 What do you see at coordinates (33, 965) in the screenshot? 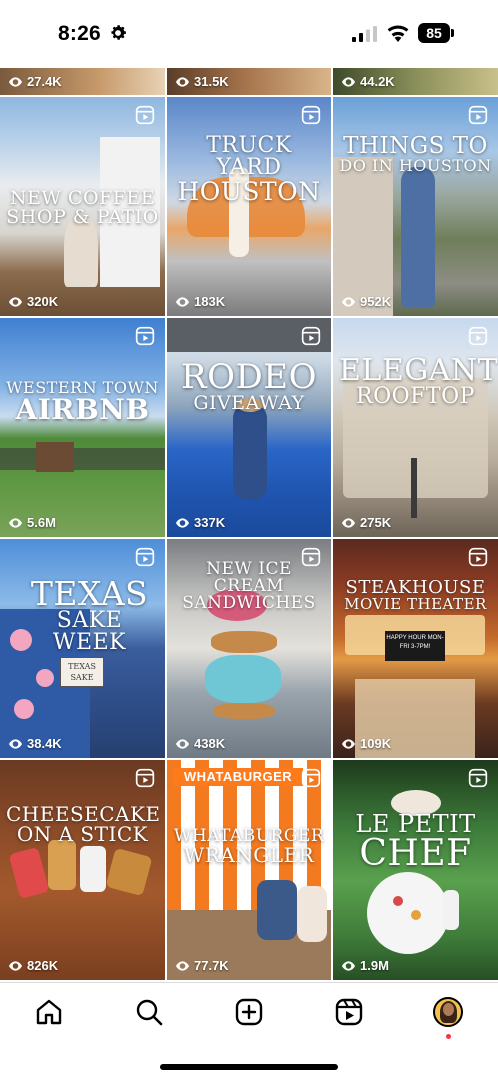
I see `view-count: 826K` at bounding box center [33, 965].